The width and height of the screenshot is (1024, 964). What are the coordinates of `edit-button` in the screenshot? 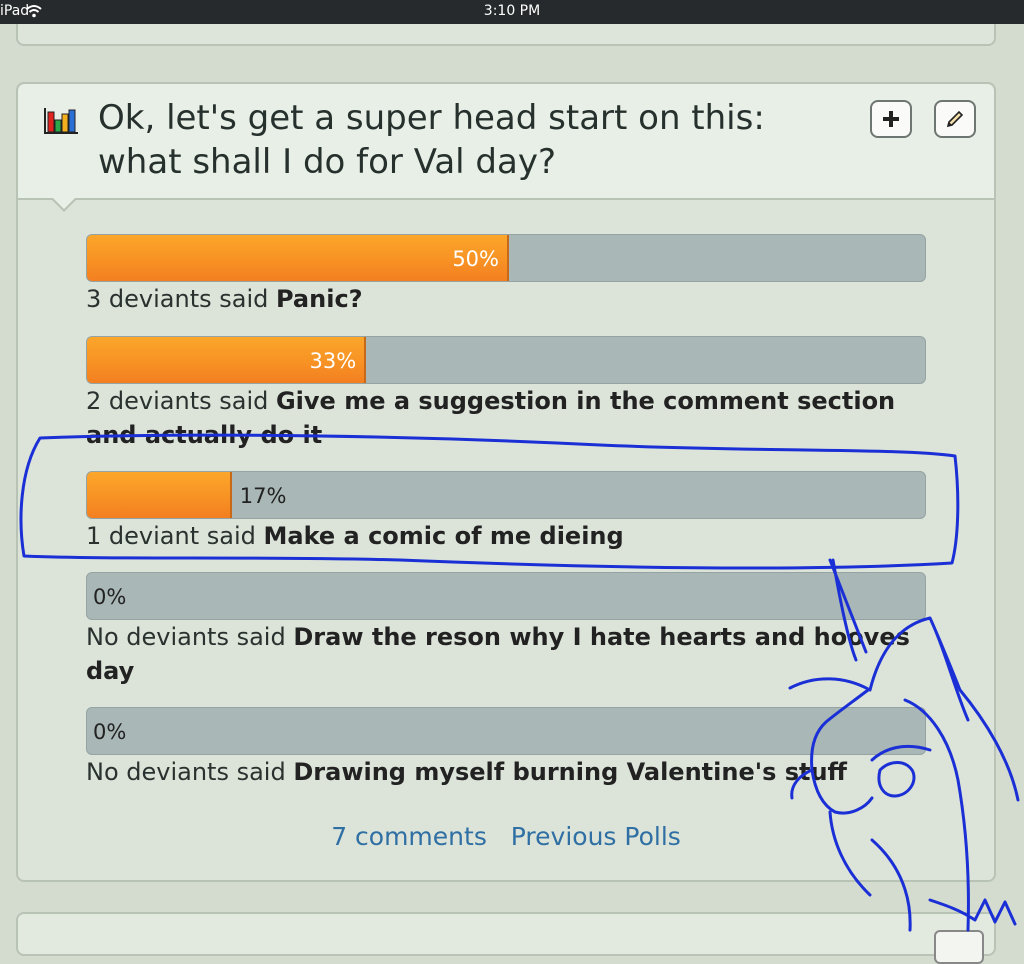 It's located at (955, 119).